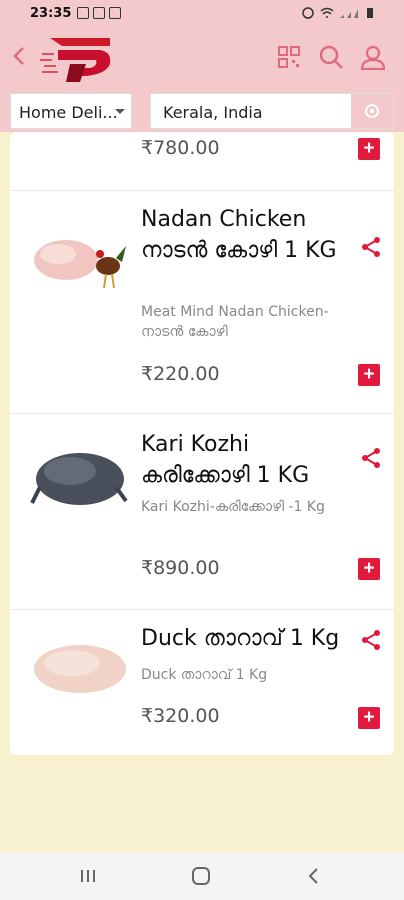  I want to click on location-field, so click(272, 111).